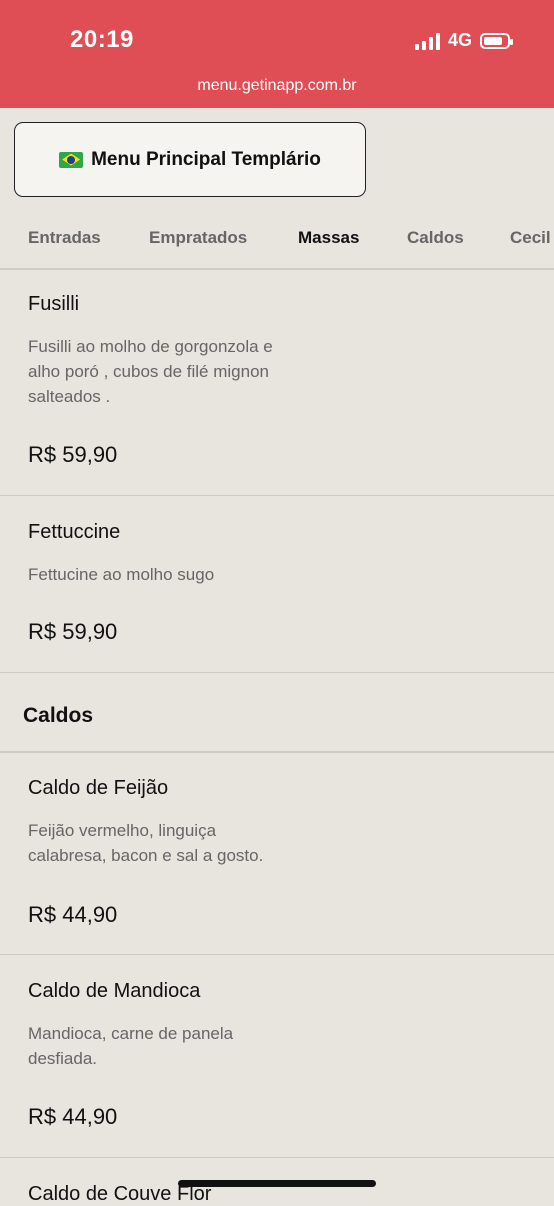 This screenshot has width=554, height=1206. I want to click on item-name: Caldo de Mandioca, so click(114, 991).